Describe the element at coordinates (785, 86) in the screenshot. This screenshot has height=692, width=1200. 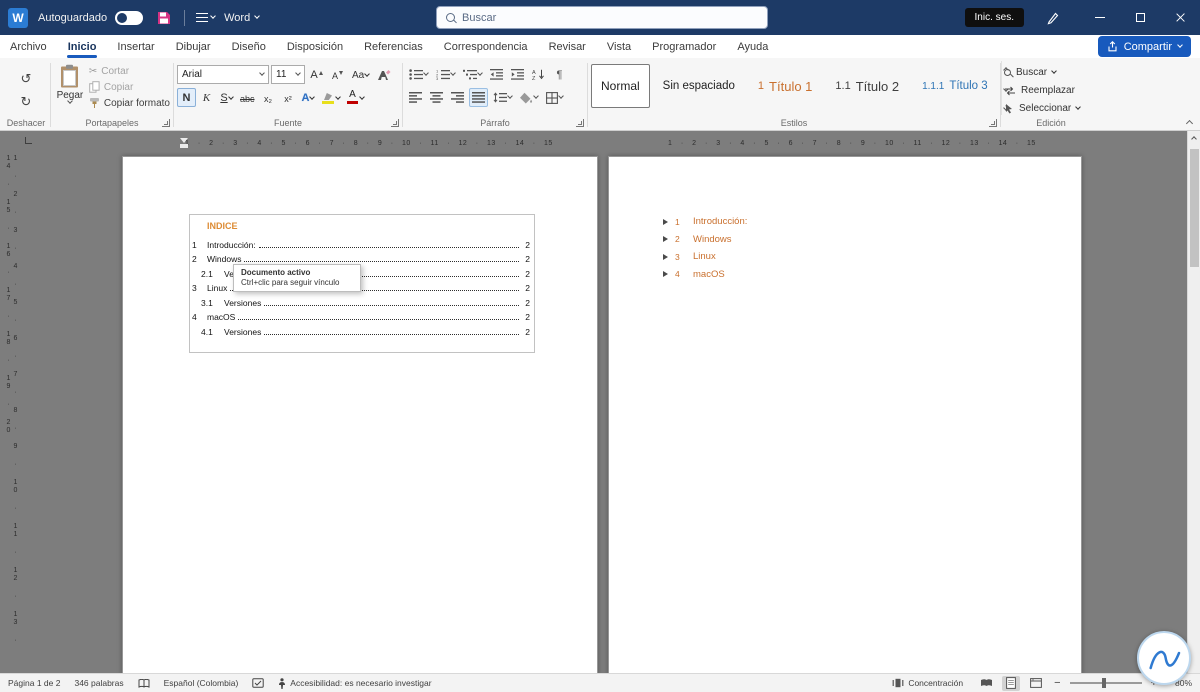
I see `style-card-titulo-1: 1 Título 1` at that location.